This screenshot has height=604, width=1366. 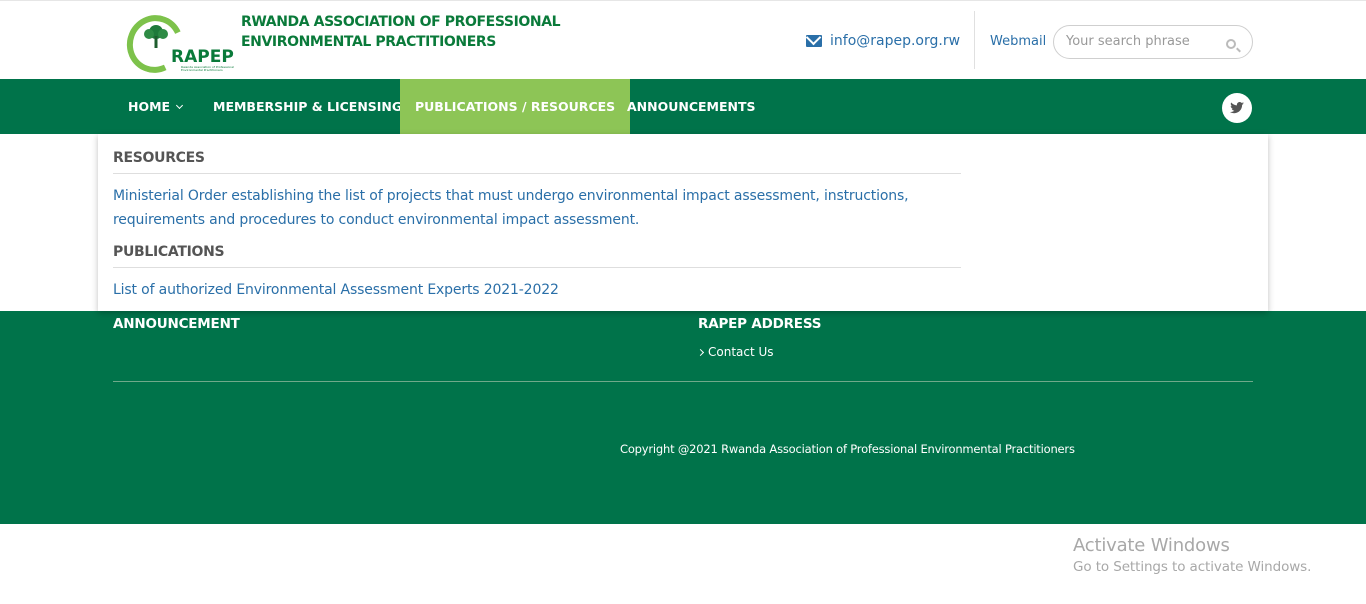 What do you see at coordinates (1231, 44) in the screenshot?
I see `search-icon` at bounding box center [1231, 44].